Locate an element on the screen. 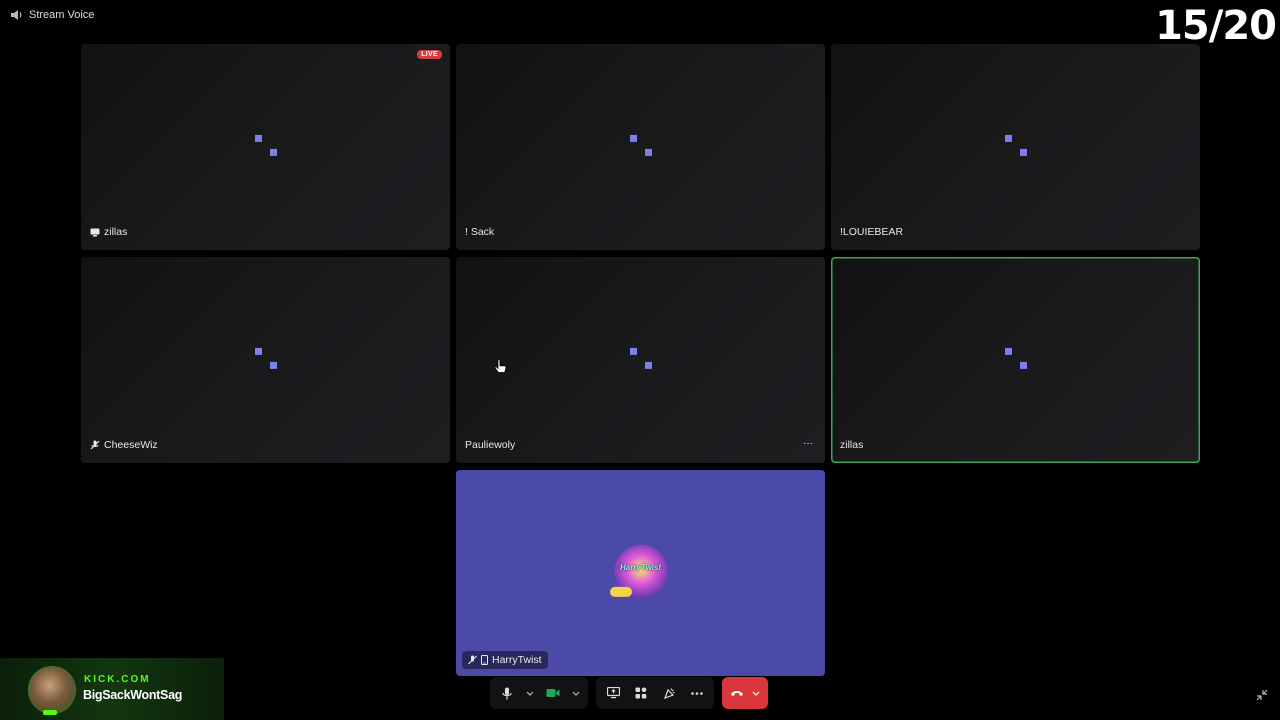  participant-name: HarryTwist is located at coordinates (517, 660).